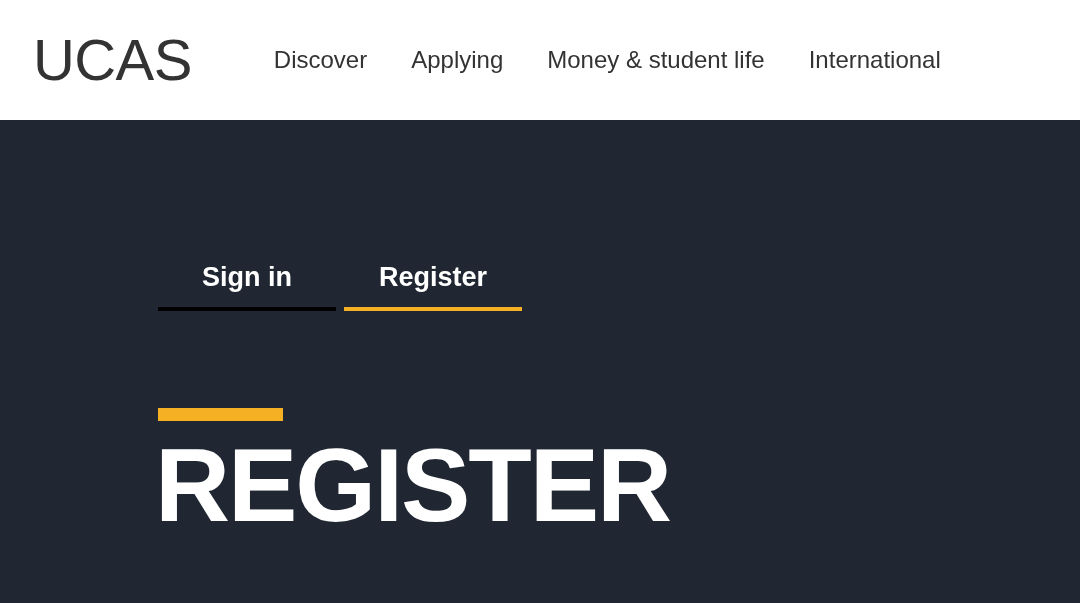 The height and width of the screenshot is (603, 1080). Describe the element at coordinates (320, 60) in the screenshot. I see `nav-link: Discover` at that location.